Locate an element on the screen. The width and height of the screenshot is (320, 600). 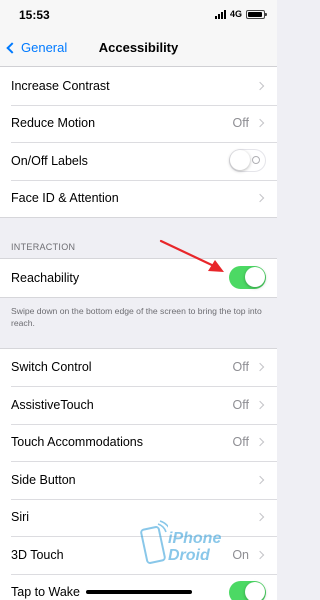
battery-icon is located at coordinates (256, 14).